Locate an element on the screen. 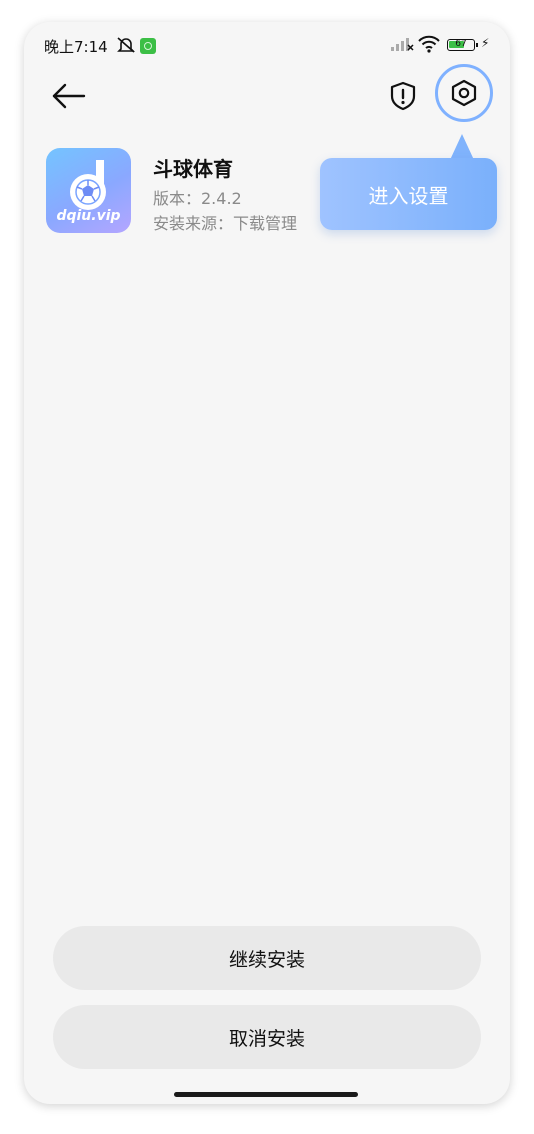 This screenshot has width=534, height=1134. continue-install-button: 继续安装 is located at coordinates (267, 958).